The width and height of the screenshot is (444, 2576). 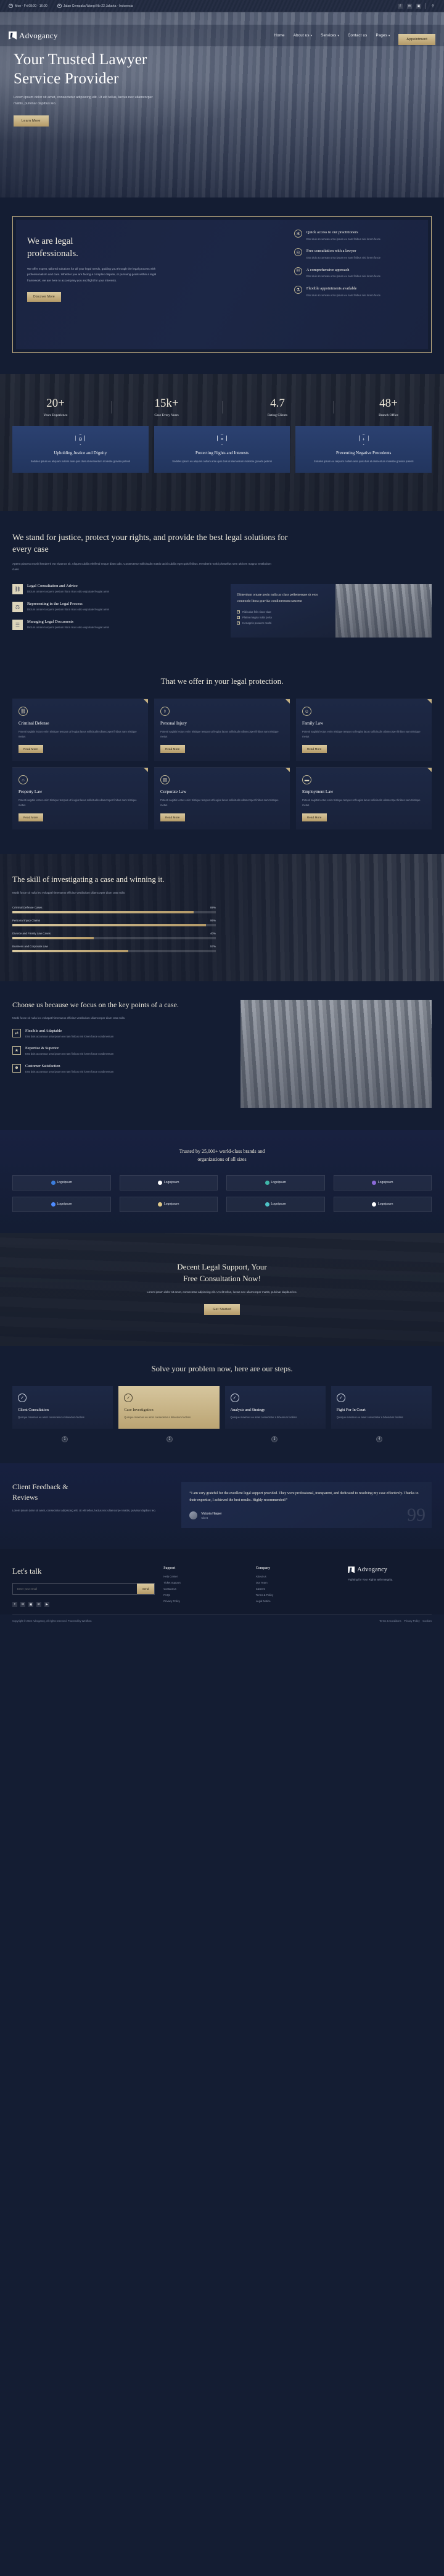 I want to click on subscribe-button: Send, so click(x=146, y=1590).